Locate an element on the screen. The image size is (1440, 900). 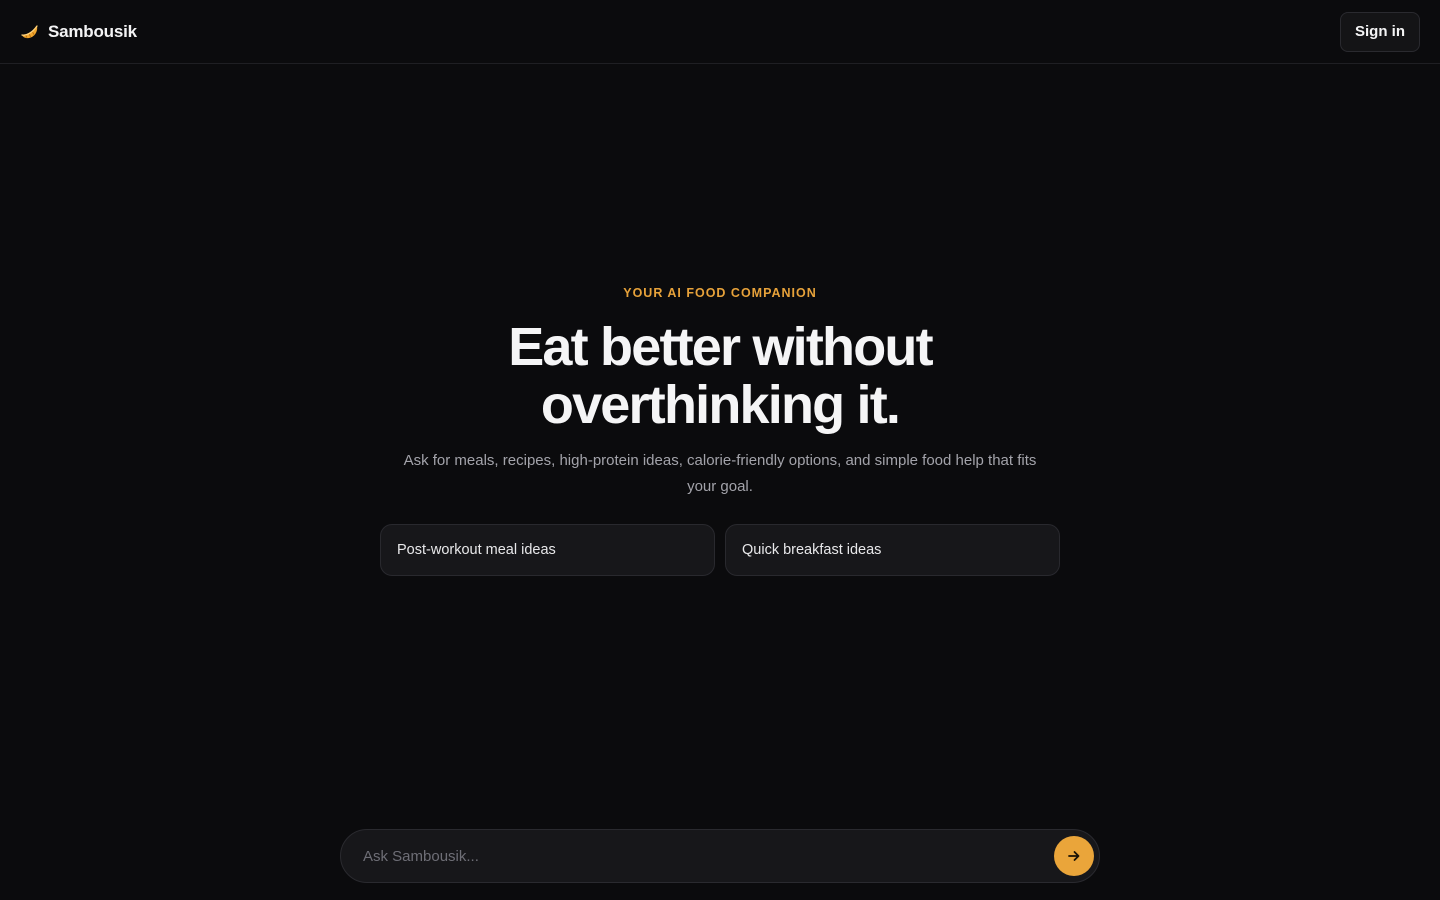
sambousik-pastry-icon is located at coordinates (30, 32).